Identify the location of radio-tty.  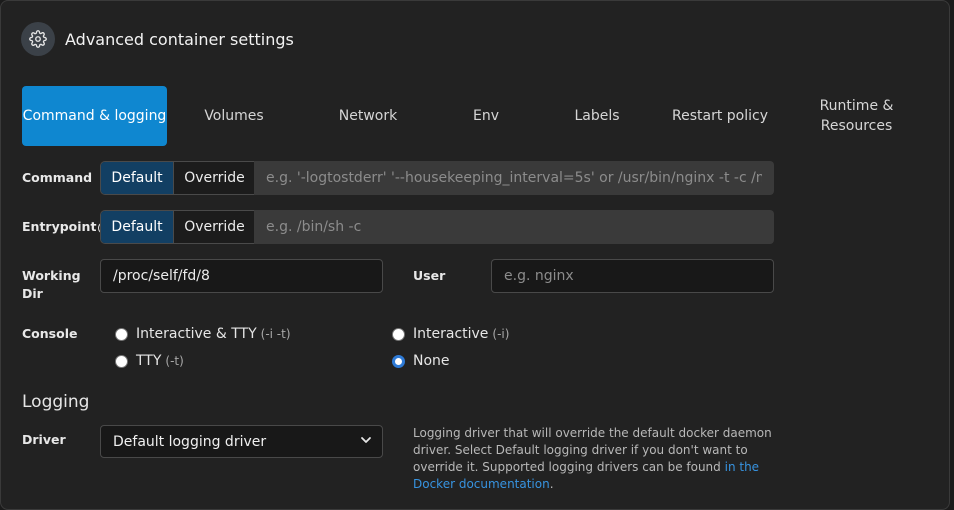
(121, 361).